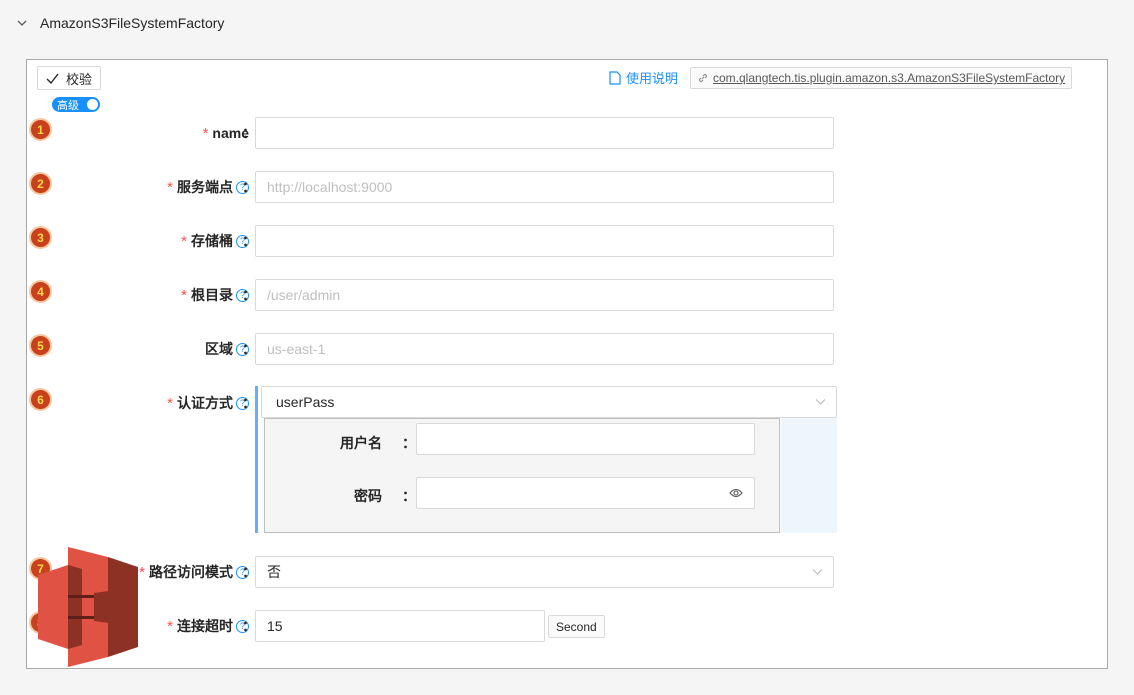 The width and height of the screenshot is (1134, 695). What do you see at coordinates (92, 104) in the screenshot?
I see `toggle-knob` at bounding box center [92, 104].